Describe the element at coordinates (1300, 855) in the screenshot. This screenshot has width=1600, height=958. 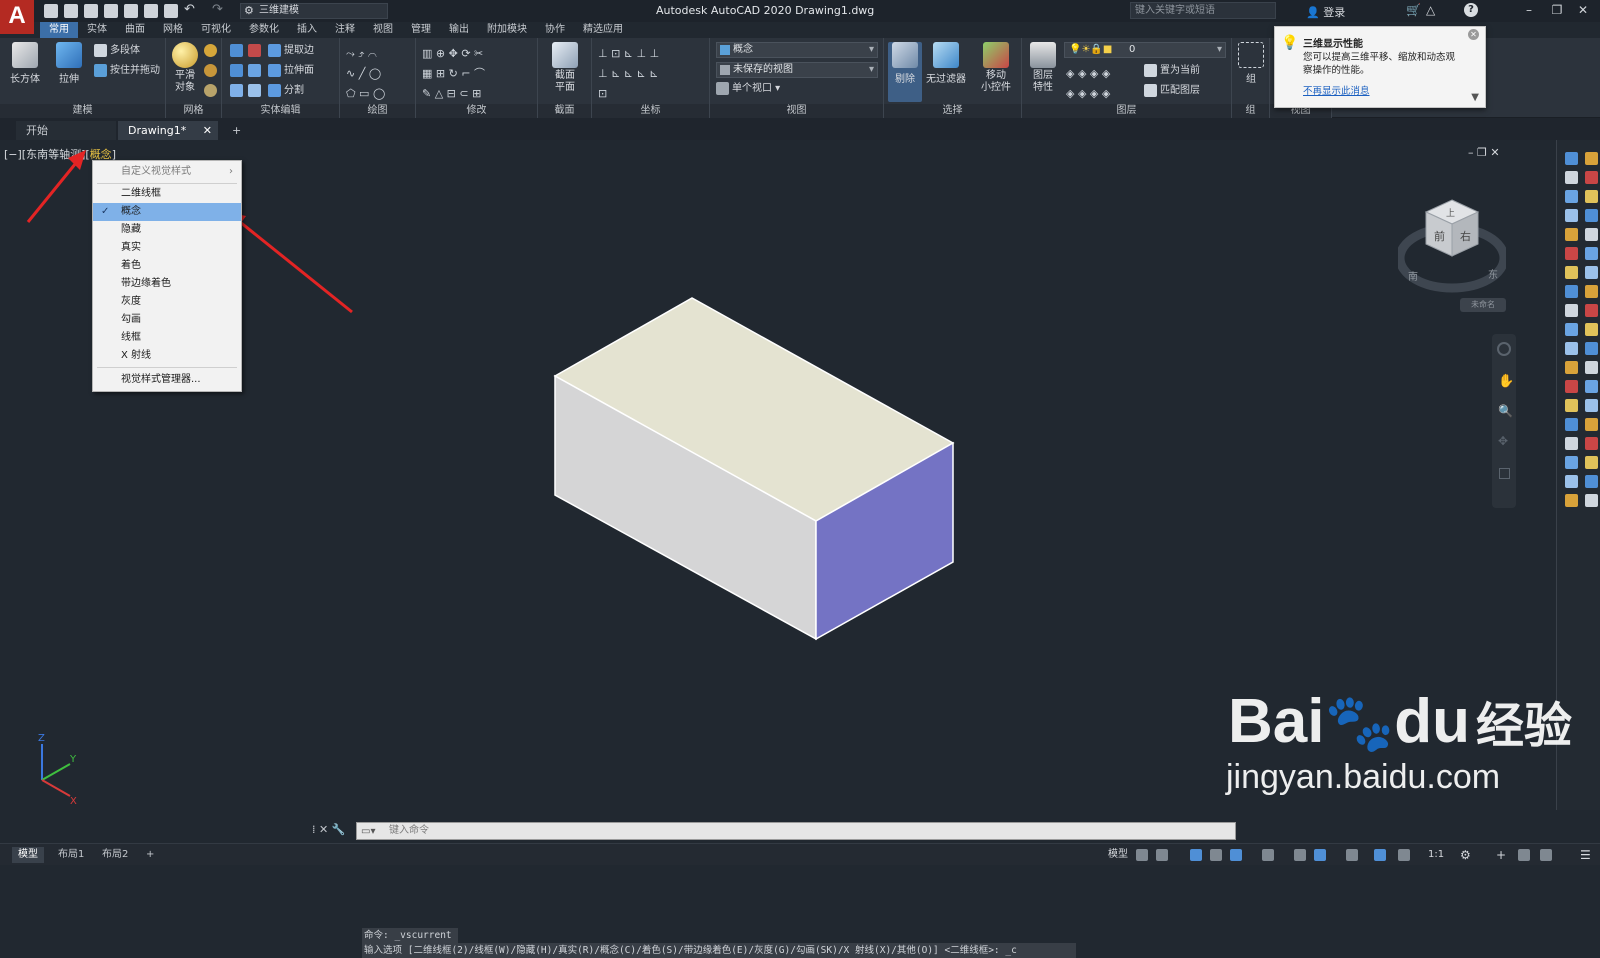
I see `otrack-icon` at that location.